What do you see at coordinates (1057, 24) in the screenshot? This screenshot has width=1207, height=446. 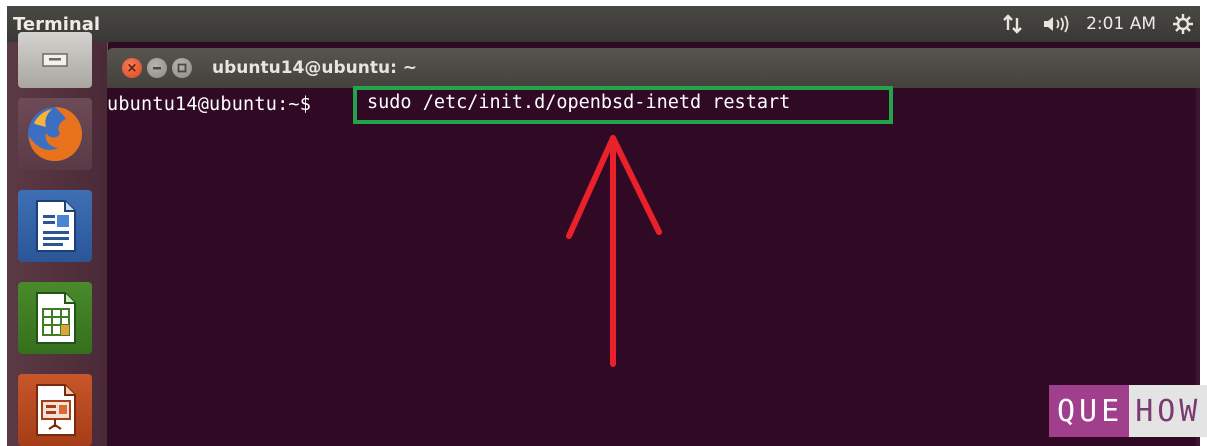 I see `sound-icon` at bounding box center [1057, 24].